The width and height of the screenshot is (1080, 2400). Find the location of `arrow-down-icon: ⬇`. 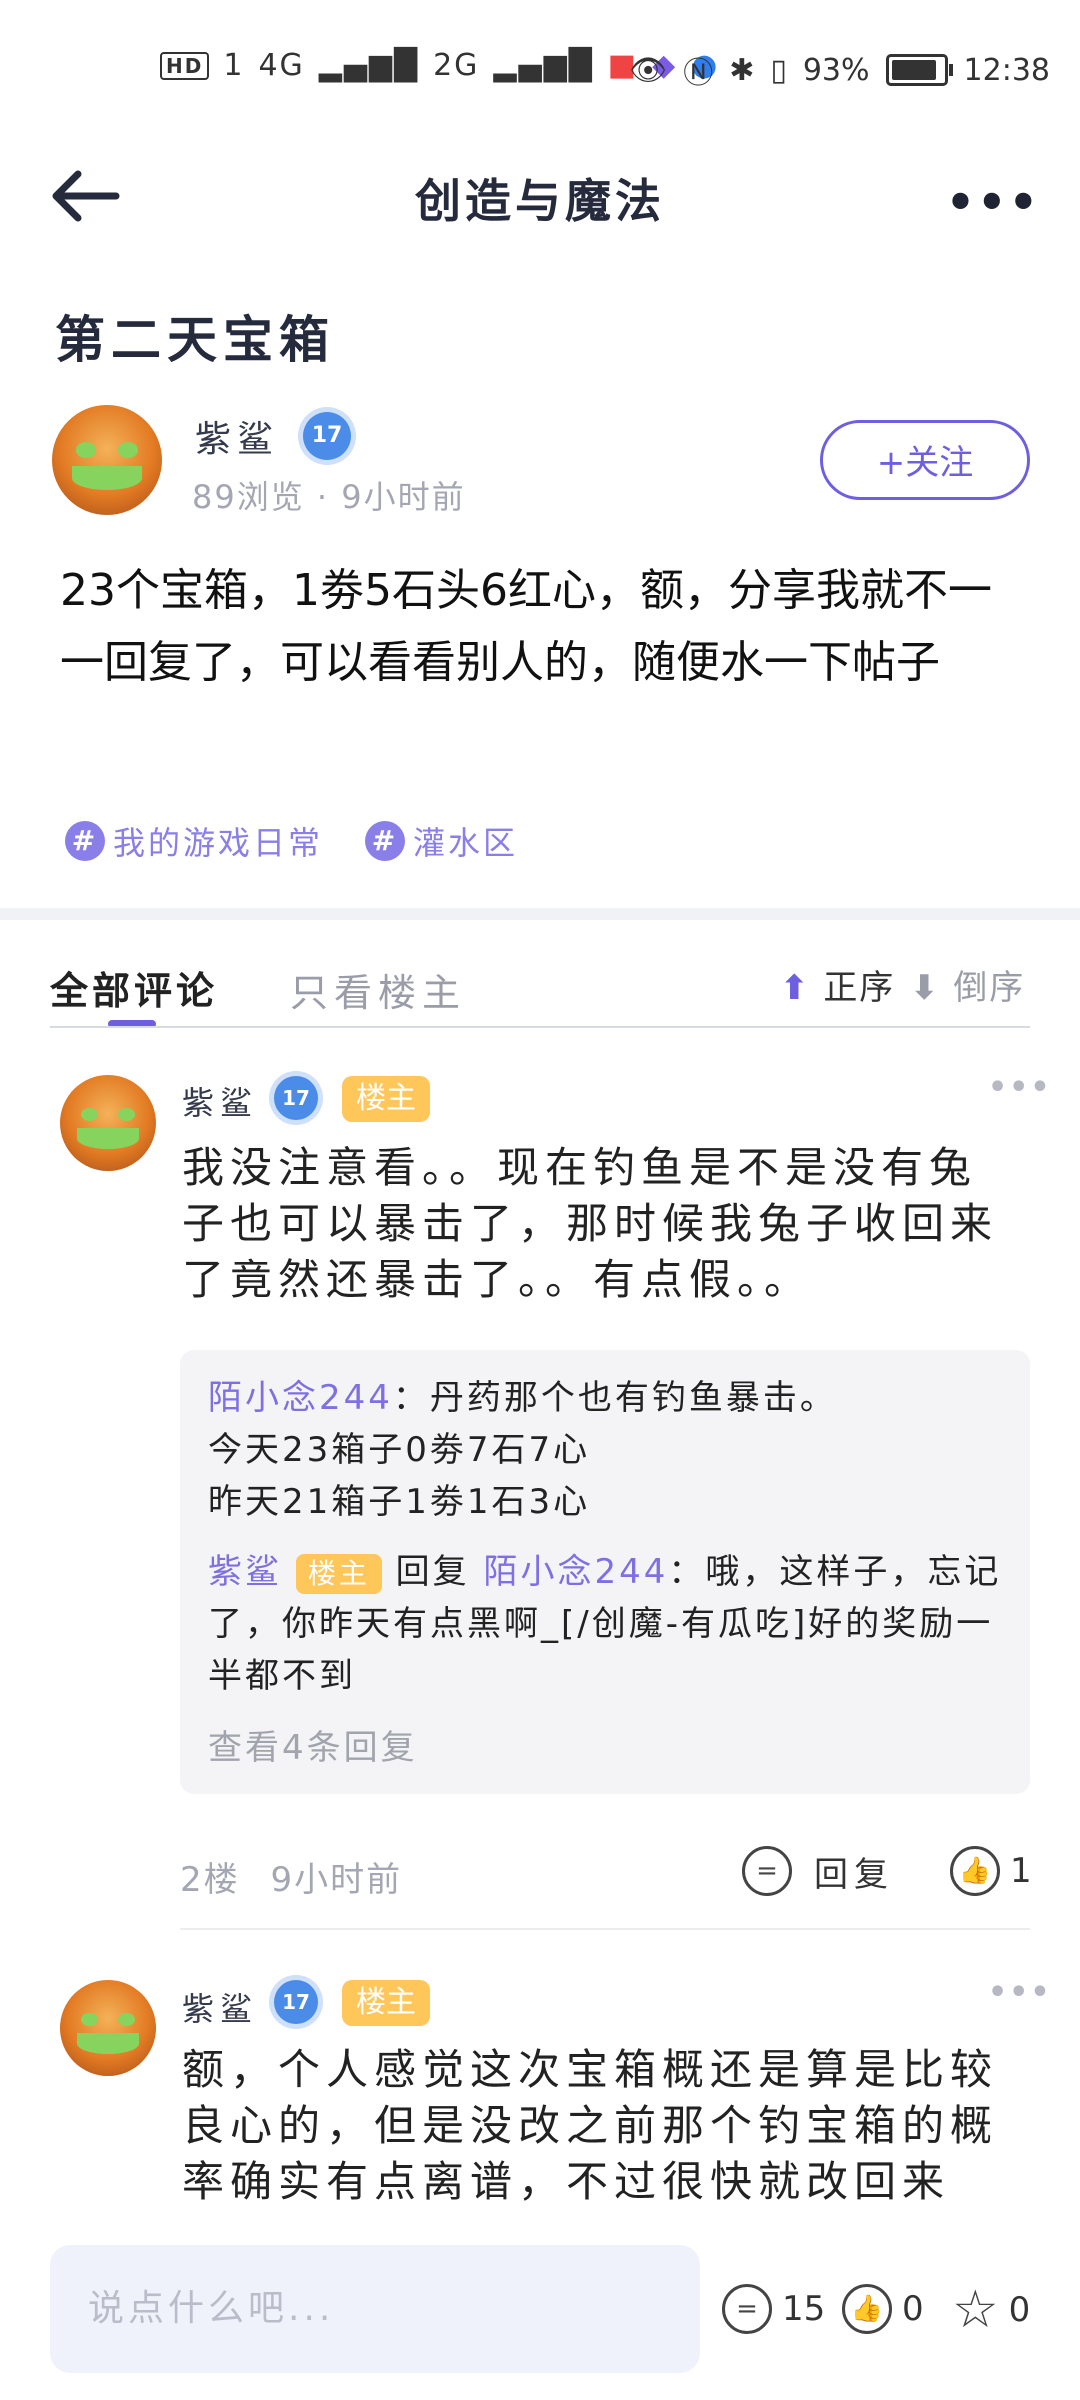

arrow-down-icon: ⬇ is located at coordinates (925, 988).